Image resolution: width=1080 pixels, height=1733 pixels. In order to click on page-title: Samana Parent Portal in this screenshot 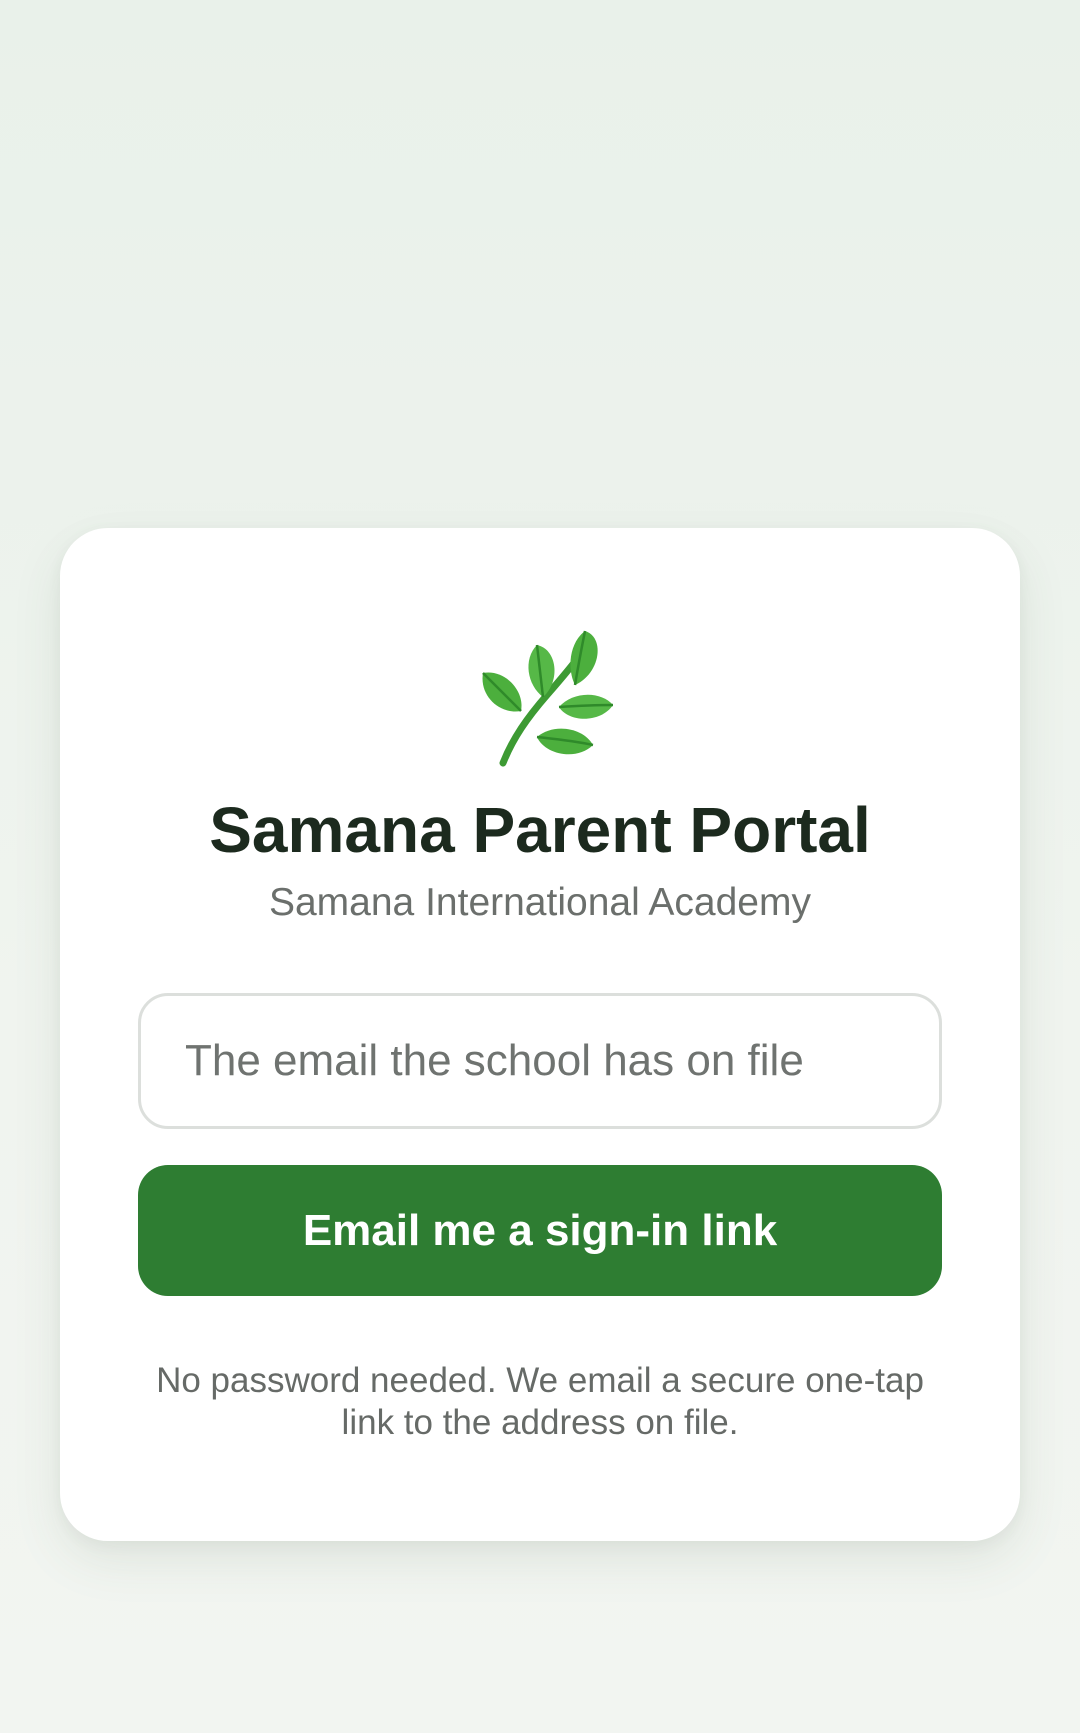, I will do `click(540, 830)`.